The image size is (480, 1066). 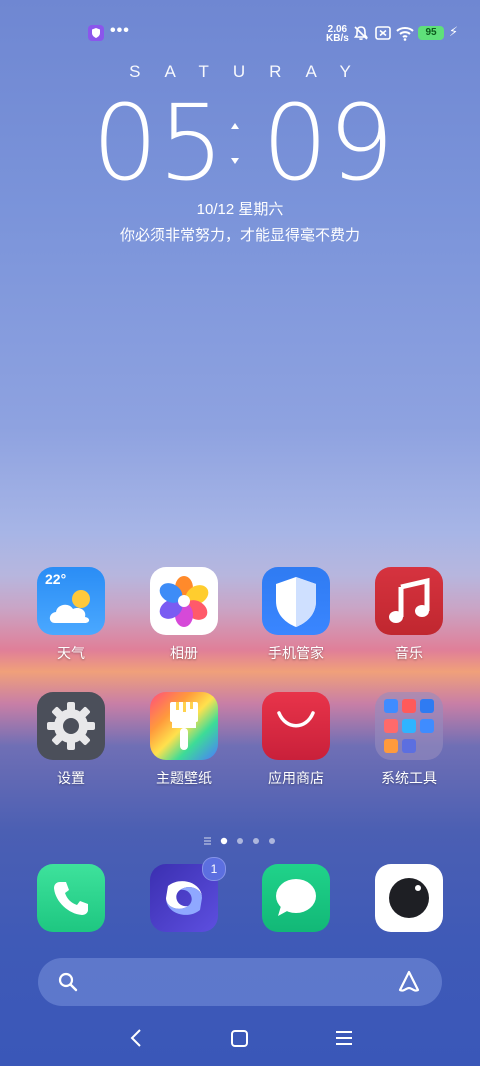 What do you see at coordinates (296, 653) in the screenshot?
I see `app-label: 手机管家` at bounding box center [296, 653].